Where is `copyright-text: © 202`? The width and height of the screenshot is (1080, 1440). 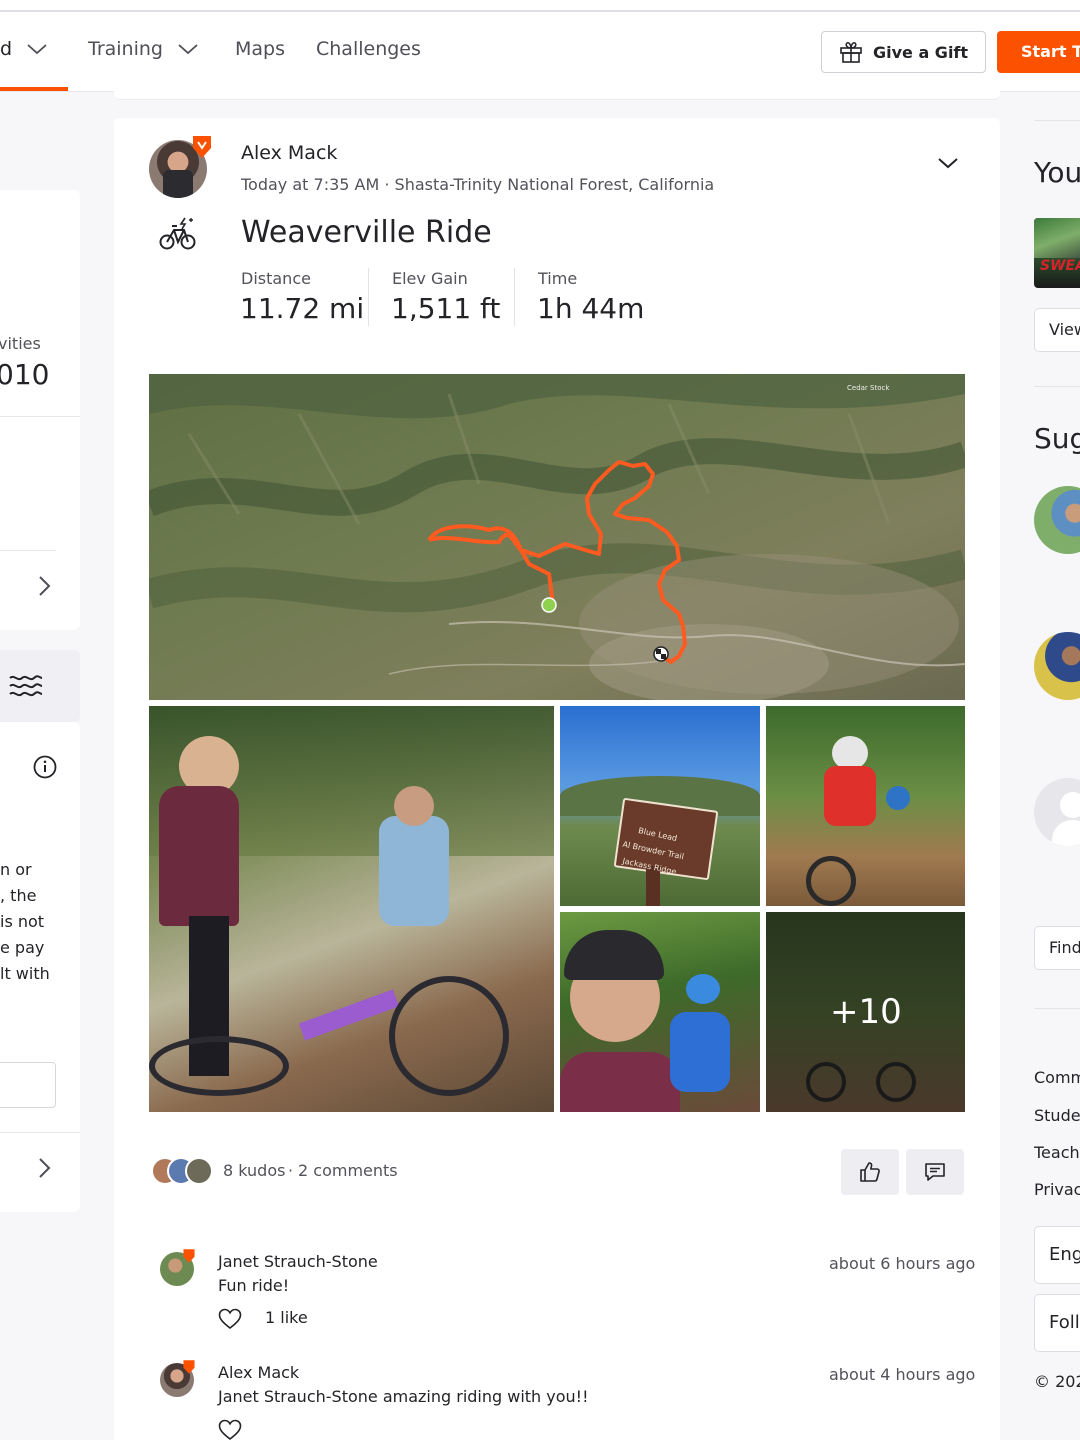
copyright-text: © 202 is located at coordinates (1057, 1381).